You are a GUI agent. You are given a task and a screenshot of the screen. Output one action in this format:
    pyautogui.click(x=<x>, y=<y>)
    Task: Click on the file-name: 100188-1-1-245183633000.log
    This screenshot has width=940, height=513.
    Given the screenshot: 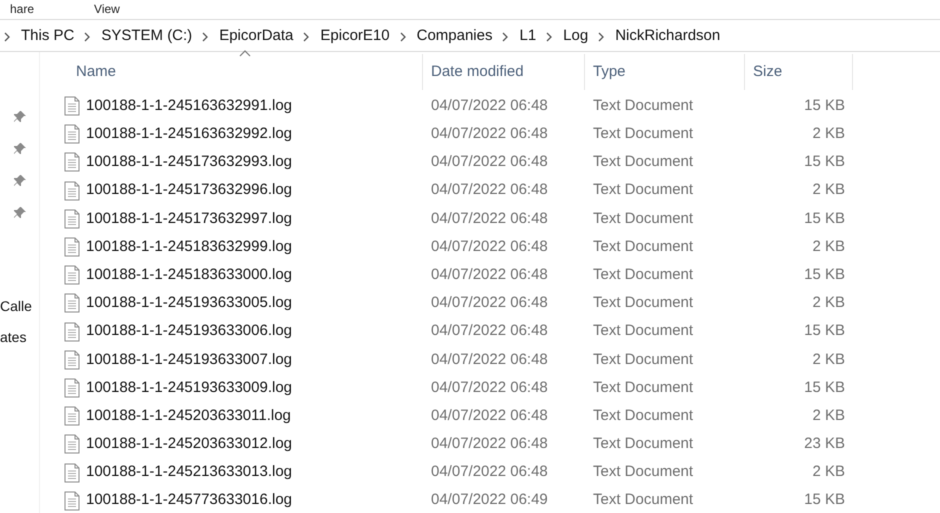 What is the action you would take?
    pyautogui.click(x=189, y=275)
    